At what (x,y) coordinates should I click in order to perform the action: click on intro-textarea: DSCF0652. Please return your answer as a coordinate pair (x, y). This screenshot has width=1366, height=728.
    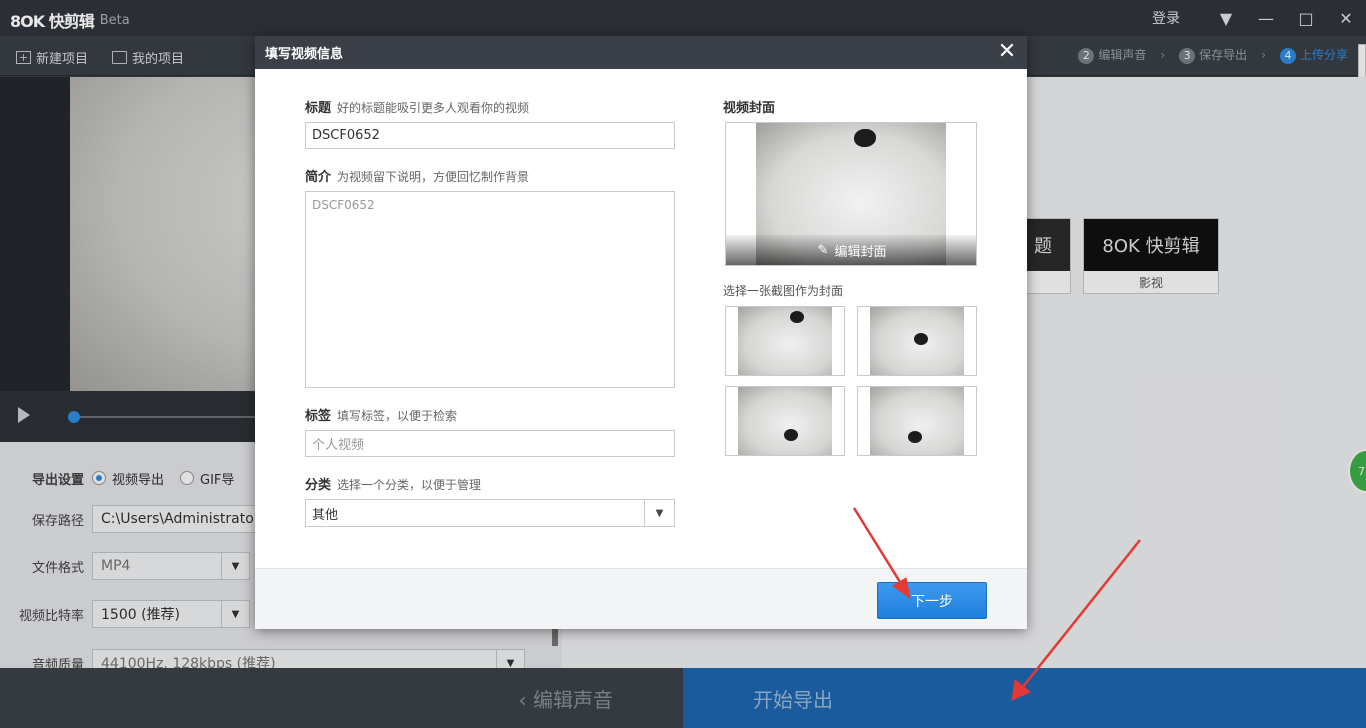
    Looking at the image, I should click on (490, 289).